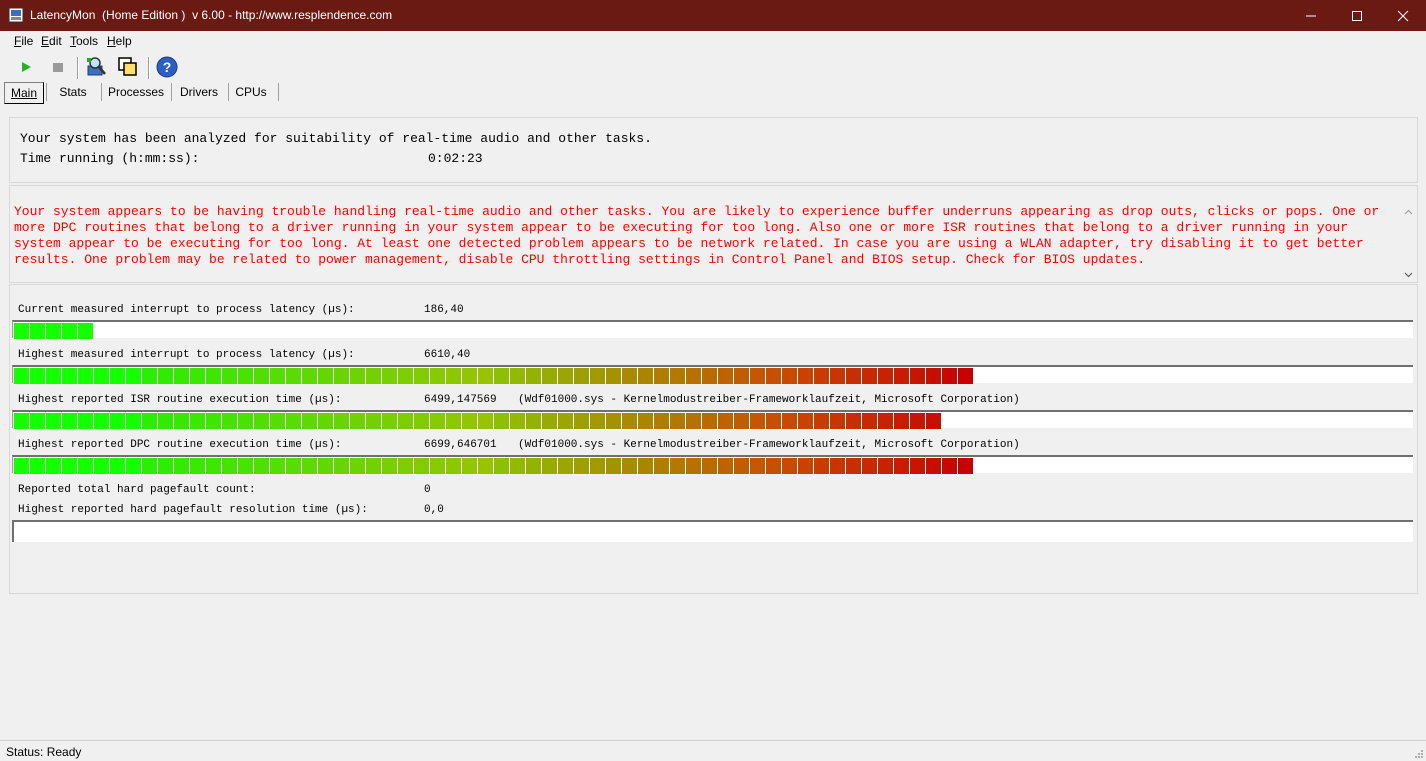 The height and width of the screenshot is (761, 1426). Describe the element at coordinates (712, 419) in the screenshot. I see `isr-bar` at that location.